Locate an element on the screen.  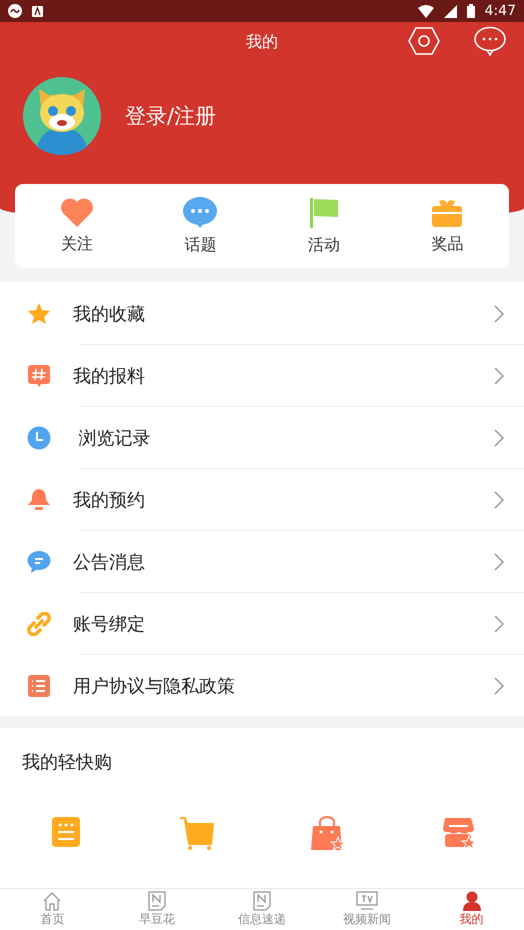
login-register-link: 登录/注册 is located at coordinates (170, 116).